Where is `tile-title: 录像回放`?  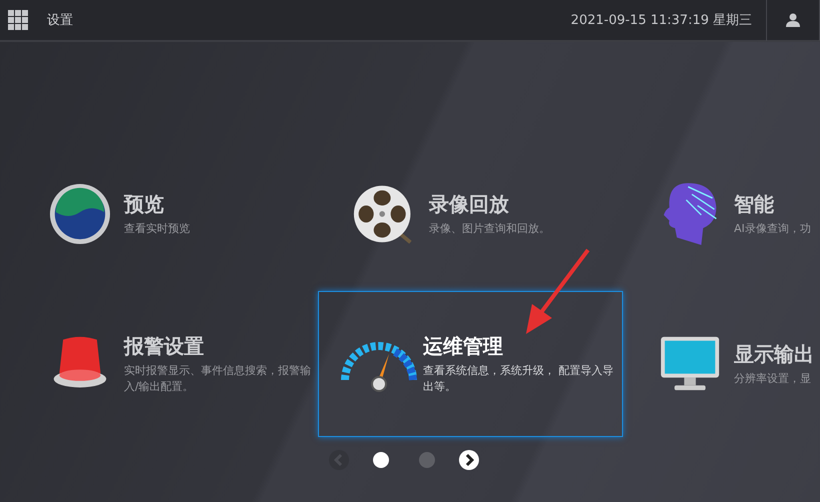 tile-title: 录像回放 is located at coordinates (469, 204).